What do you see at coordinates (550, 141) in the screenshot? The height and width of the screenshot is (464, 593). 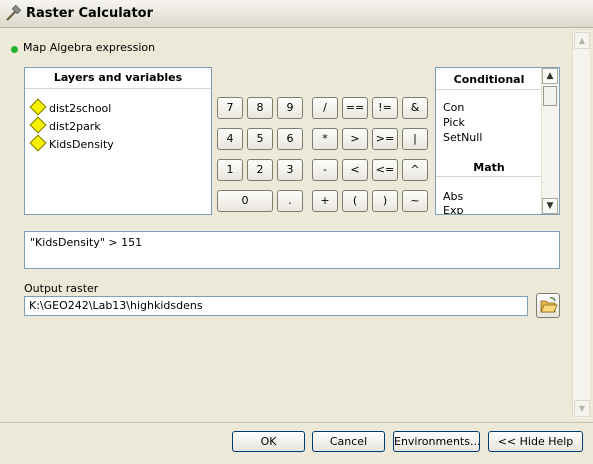 I see `functions-scrollbar: ▲ ▼` at bounding box center [550, 141].